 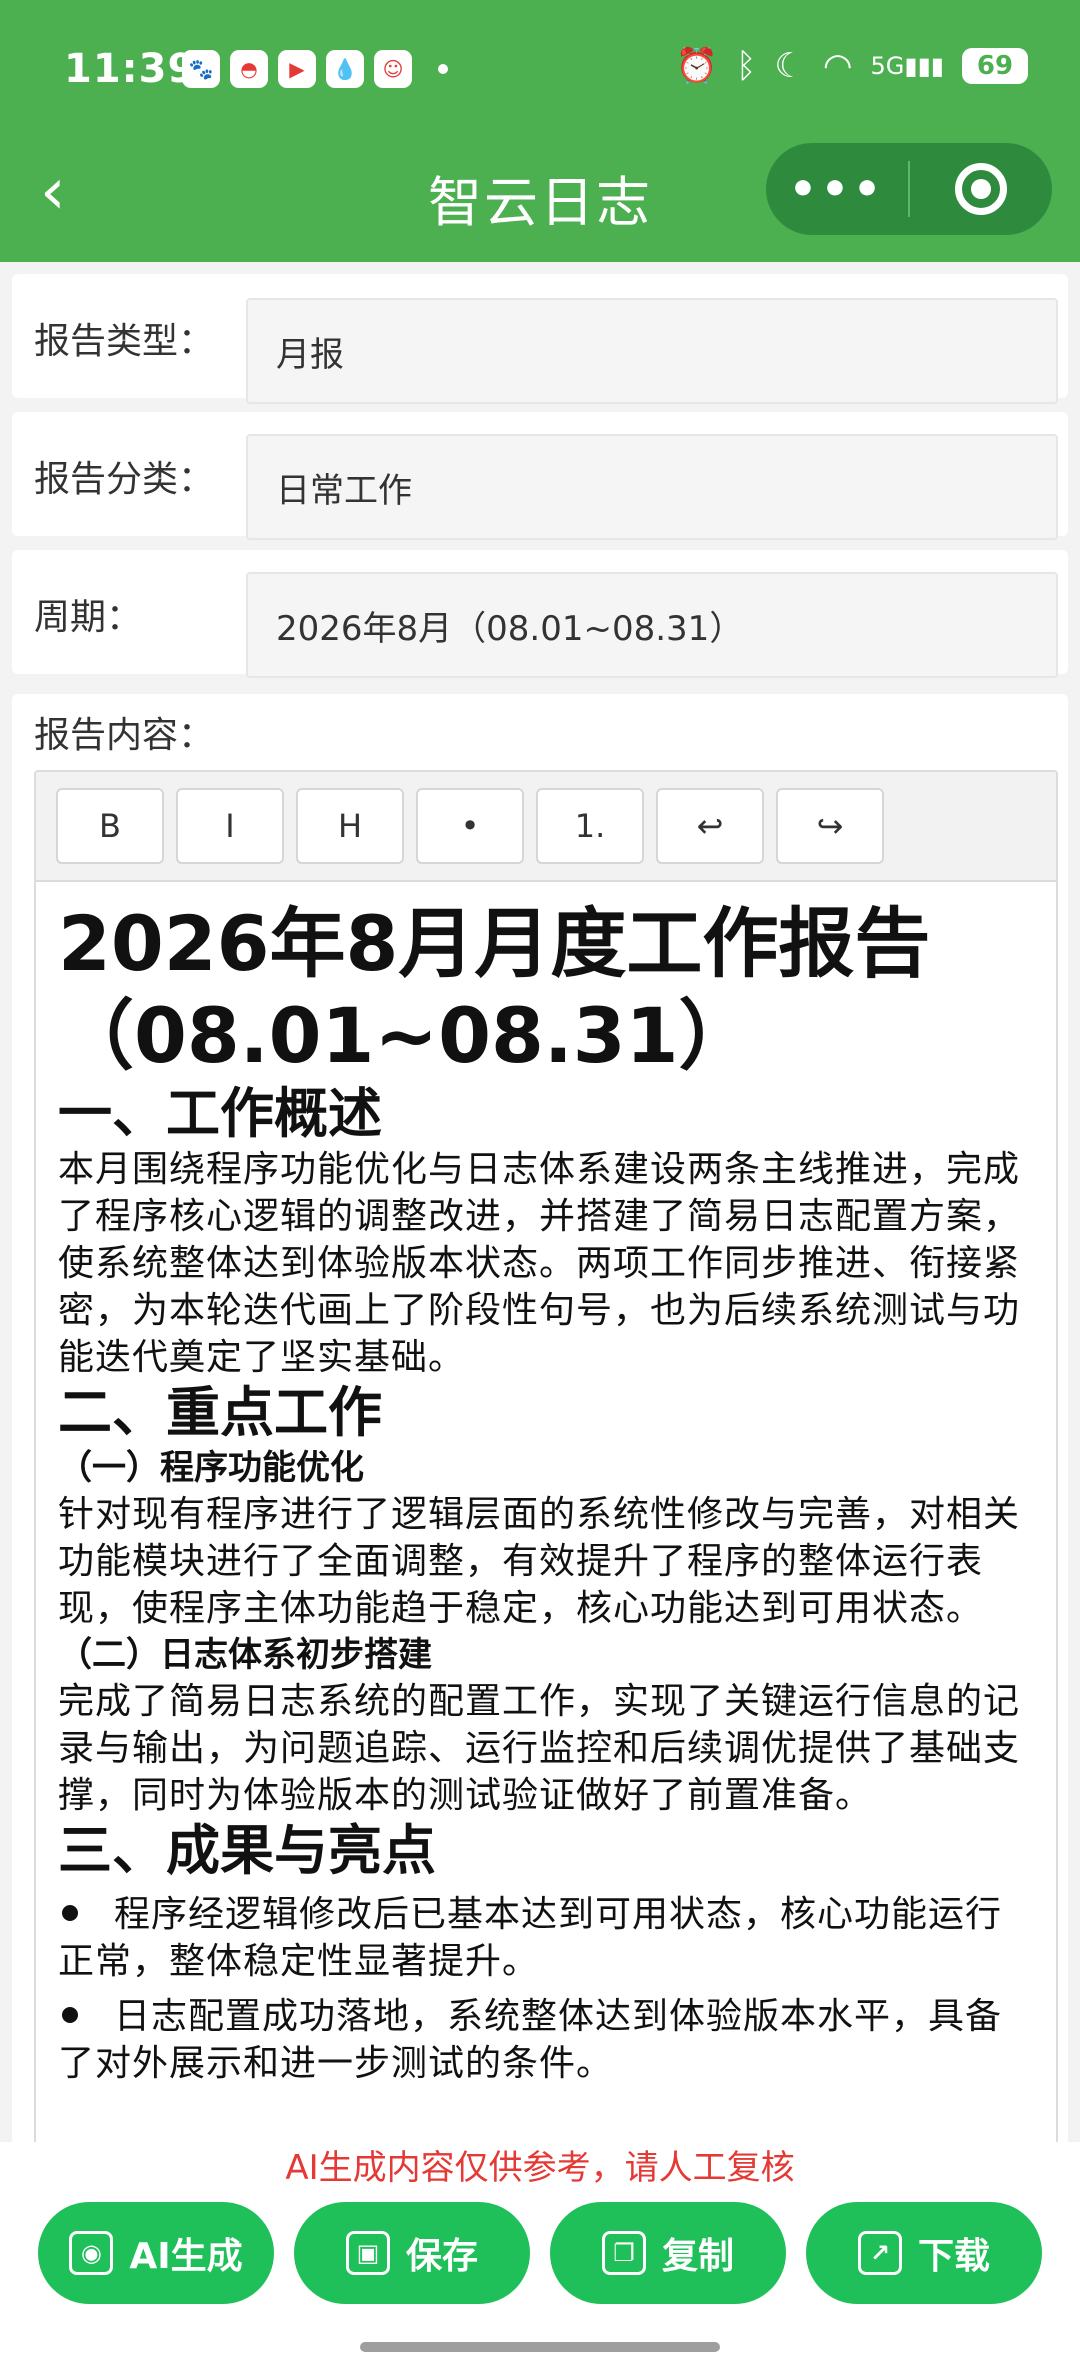 I want to click on copy-button: ❐ 复制, so click(x=668, y=2253).